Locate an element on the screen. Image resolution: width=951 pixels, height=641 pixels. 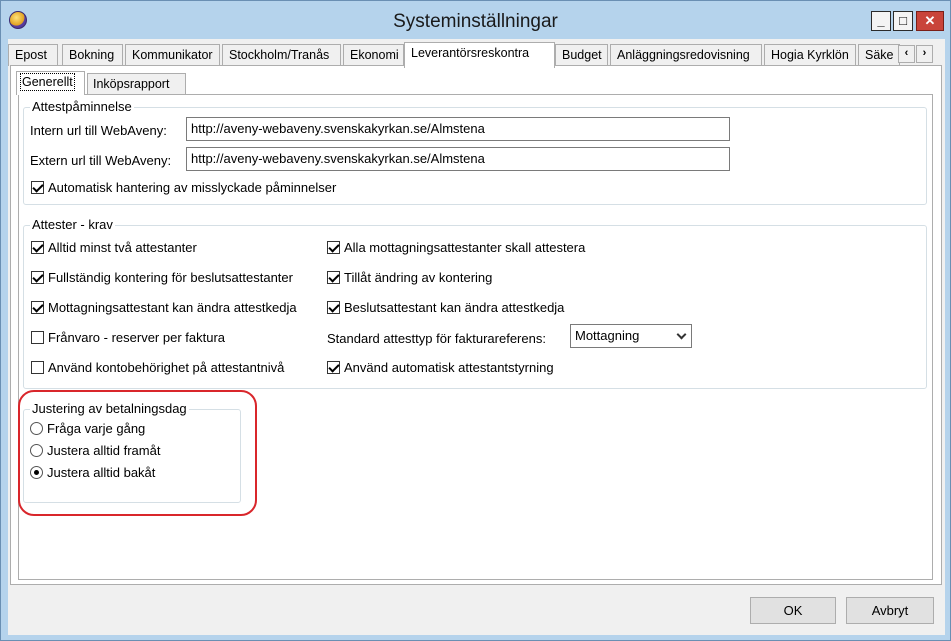
inner-tab-generellt: Generellt is located at coordinates (50, 83).